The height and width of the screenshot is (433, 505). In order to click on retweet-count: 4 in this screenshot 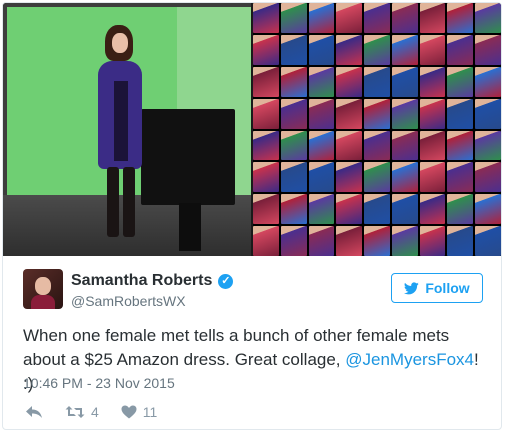, I will do `click(95, 412)`.